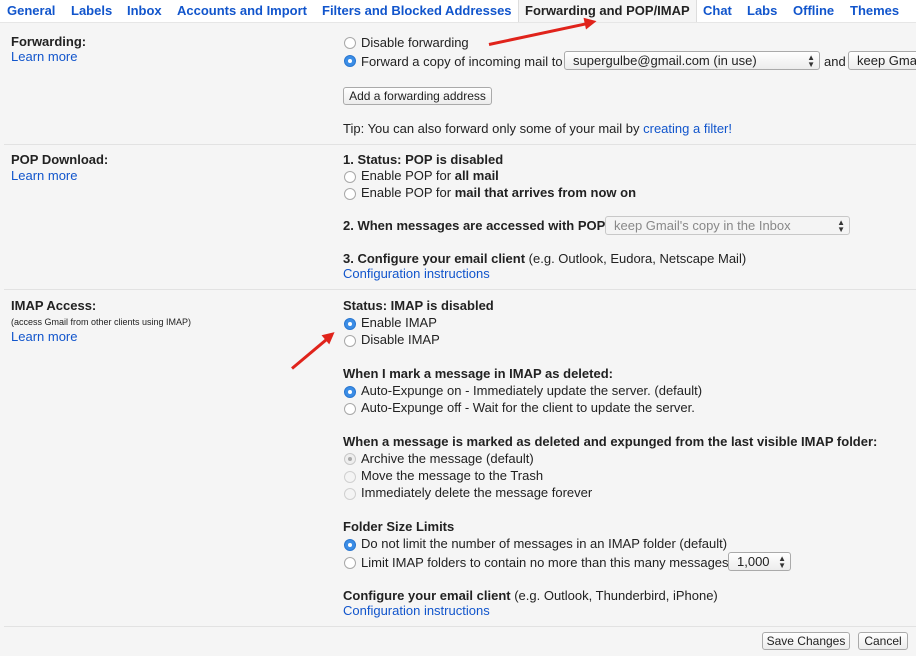 The width and height of the screenshot is (916, 656). What do you see at coordinates (144, 10) in the screenshot?
I see `tab-inbox: Inbox` at bounding box center [144, 10].